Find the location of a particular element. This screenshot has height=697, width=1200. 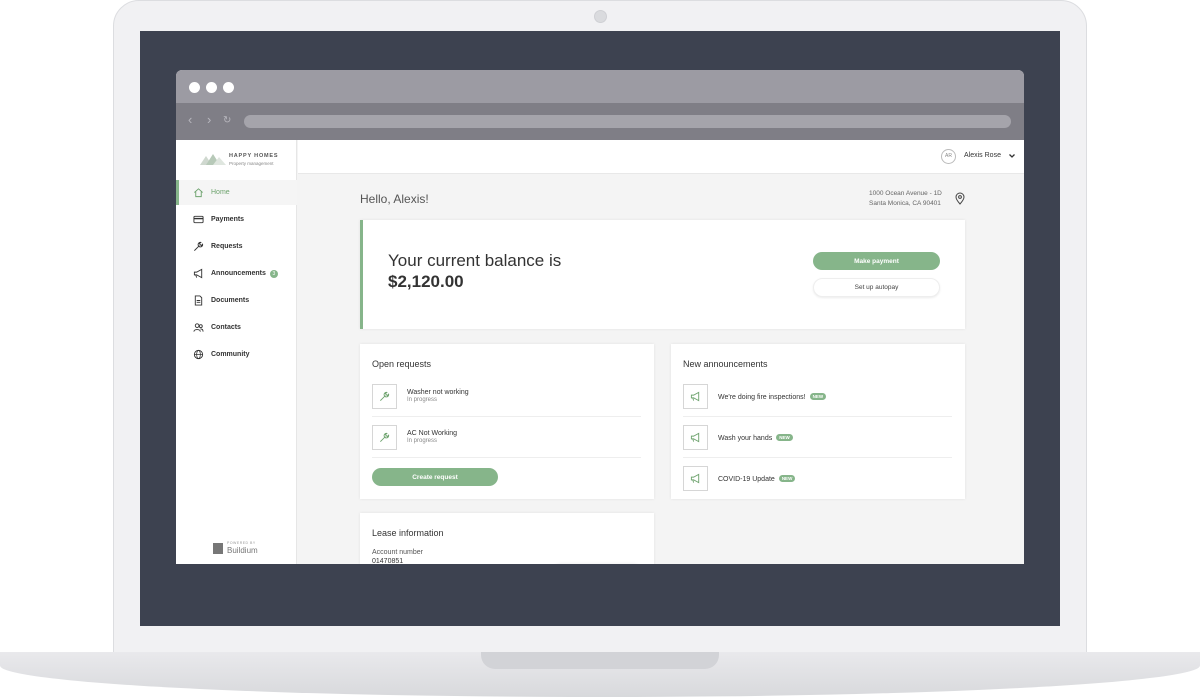

sidebar-item-label: Documents is located at coordinates (230, 300).